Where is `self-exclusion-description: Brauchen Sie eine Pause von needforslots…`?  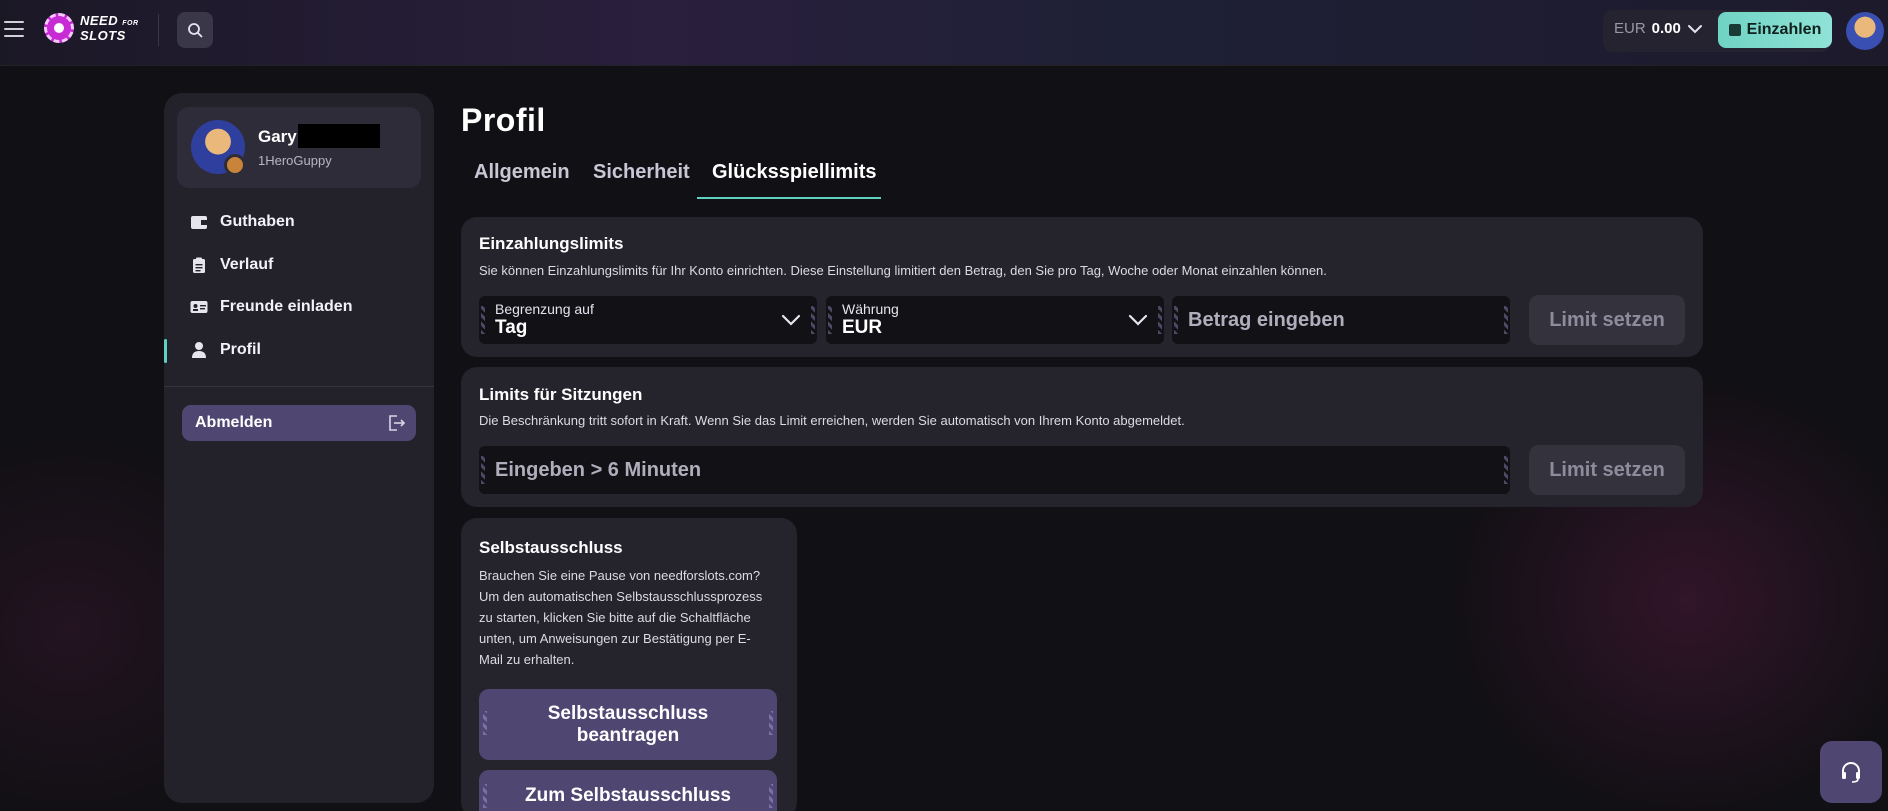
self-exclusion-description: Brauchen Sie eine Pause von needforslots… is located at coordinates (629, 617).